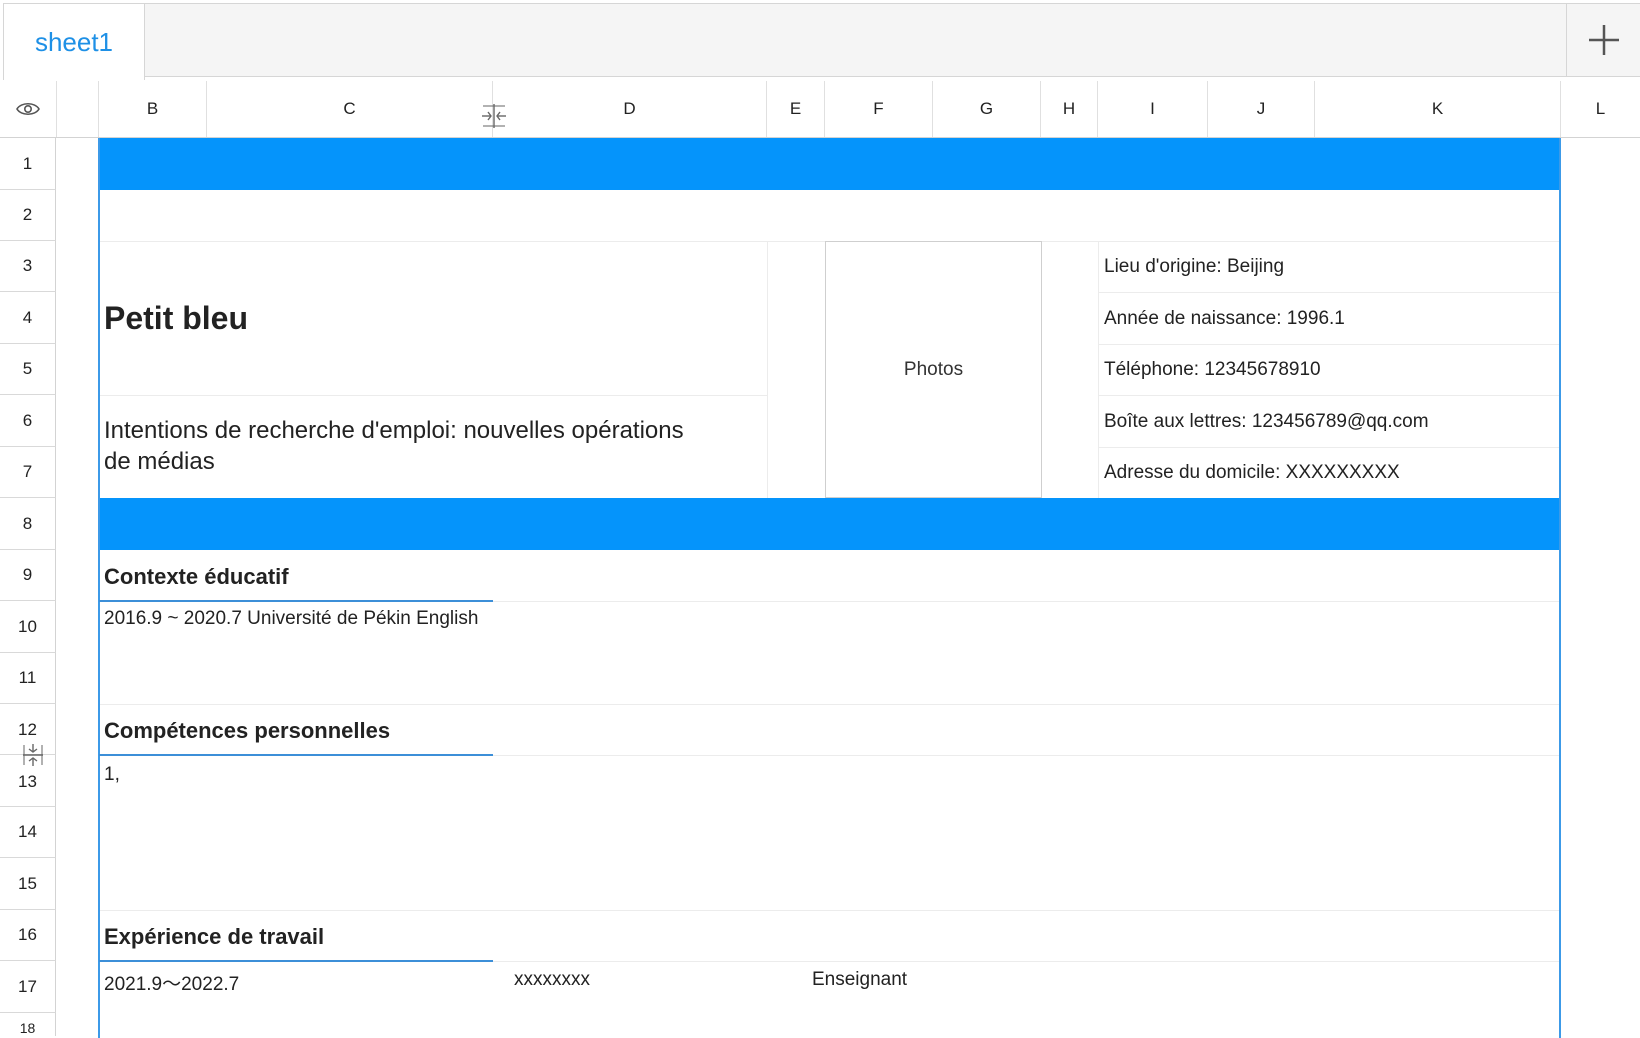 The image size is (1640, 1038). Describe the element at coordinates (28, 987) in the screenshot. I see `row-header-17: 17` at that location.